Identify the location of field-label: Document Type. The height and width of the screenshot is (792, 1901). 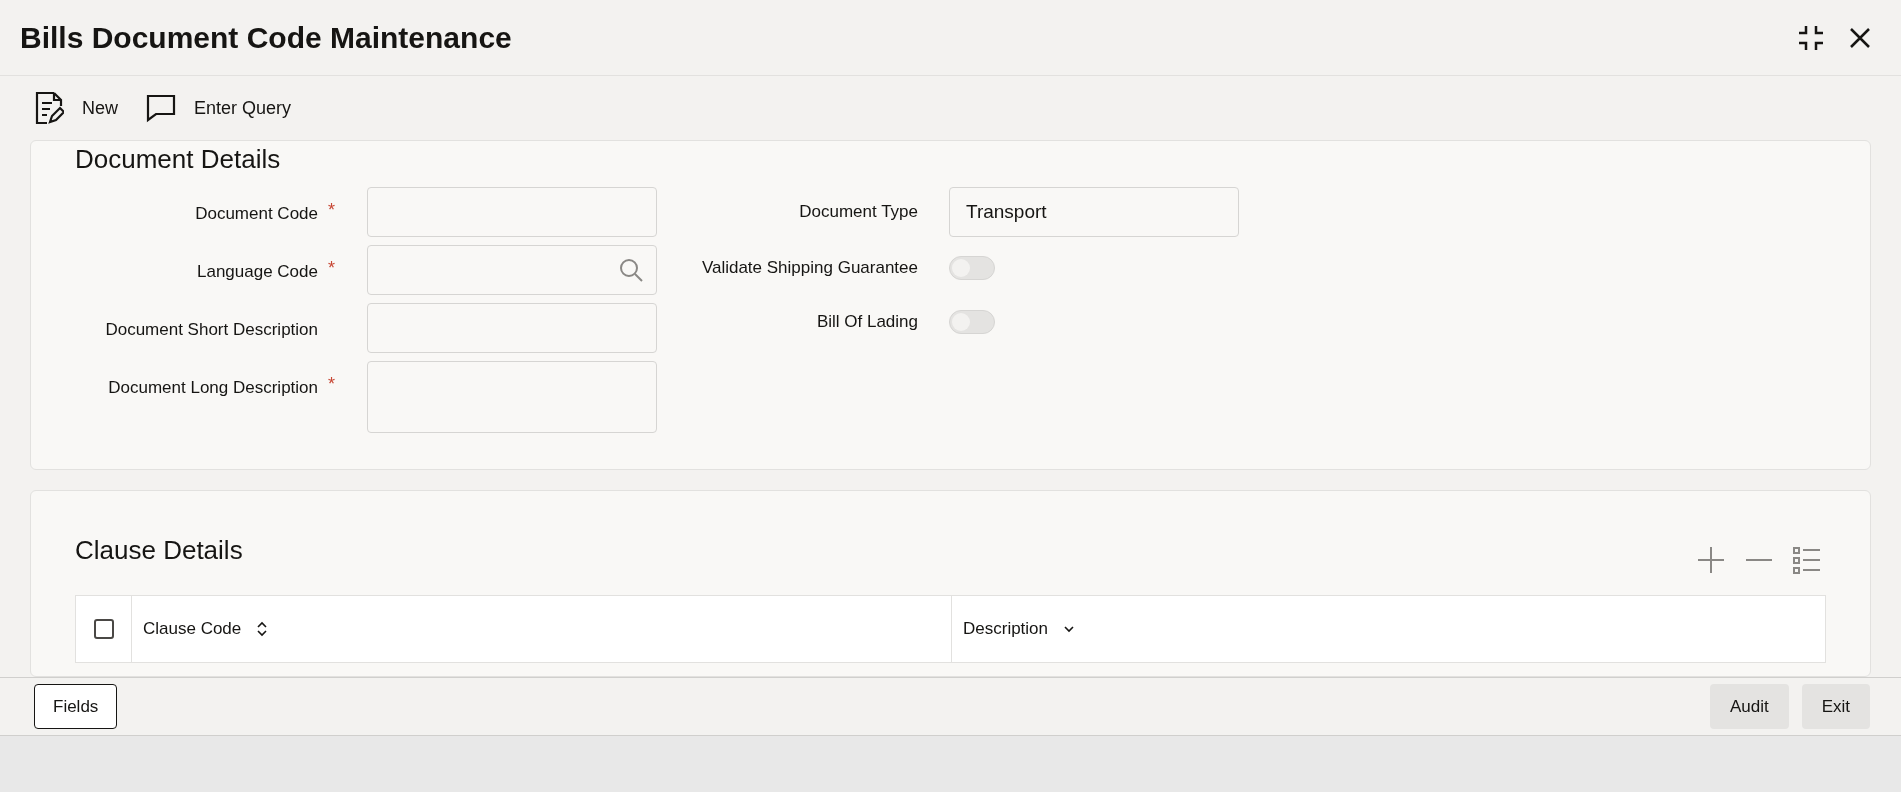
(858, 212).